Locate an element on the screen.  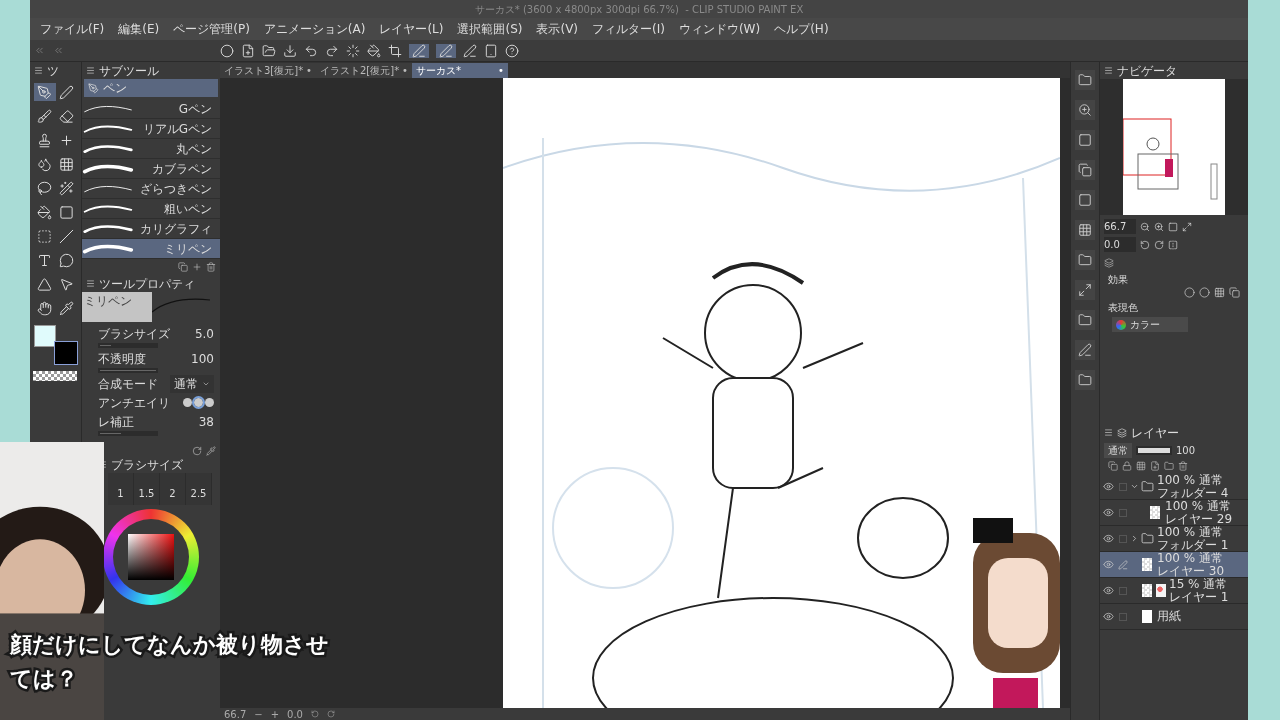
redo-icon is located at coordinates (332, 50).